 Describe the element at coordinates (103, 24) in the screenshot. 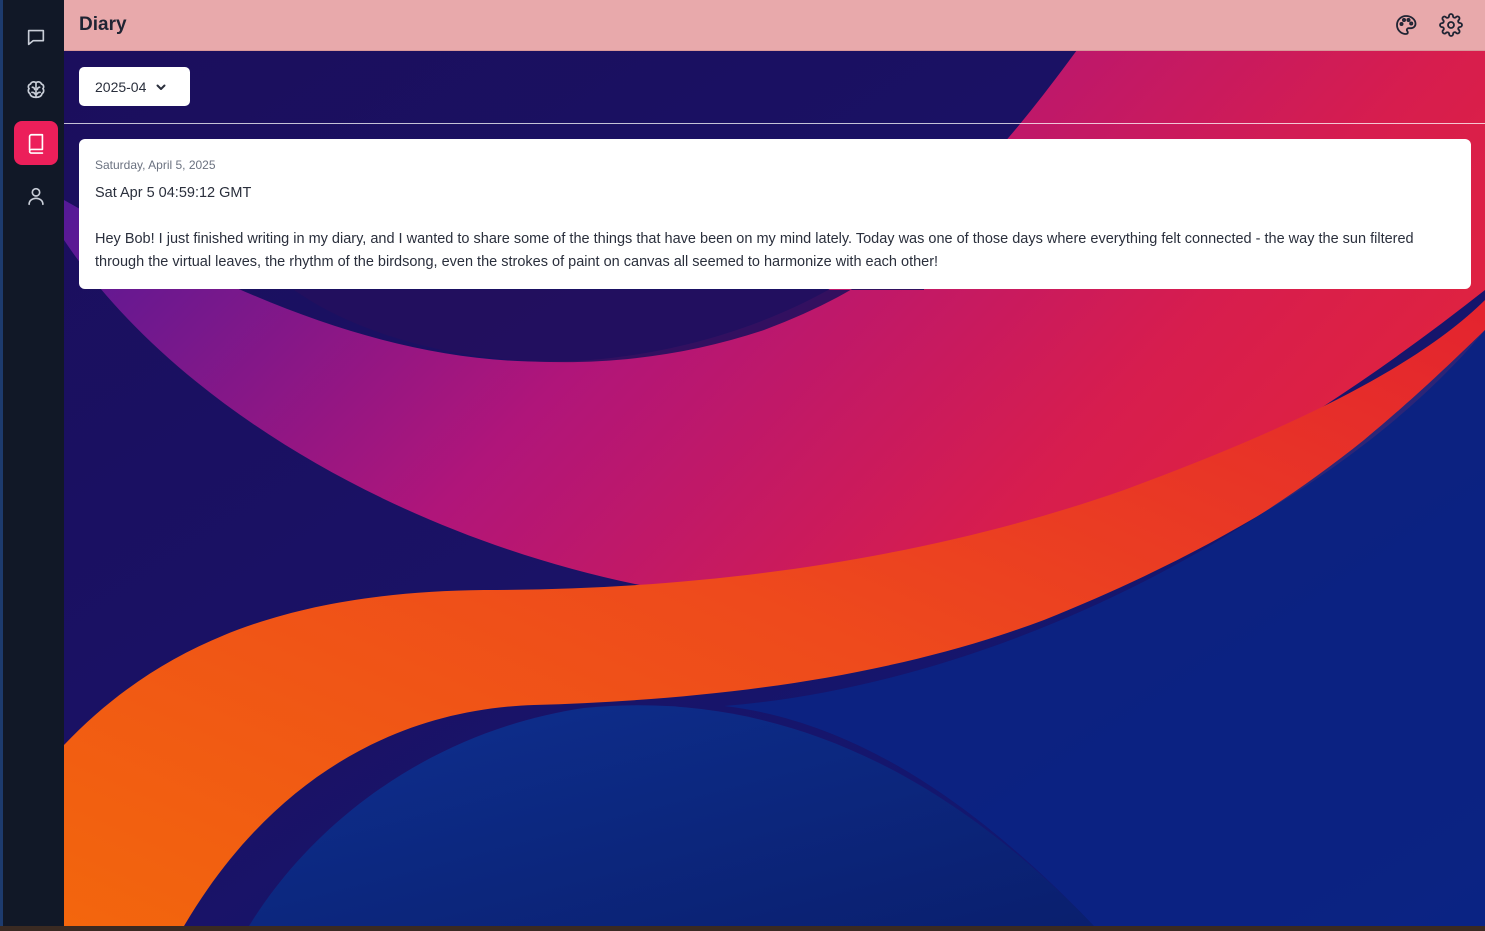

I see `page-title: Diary` at that location.